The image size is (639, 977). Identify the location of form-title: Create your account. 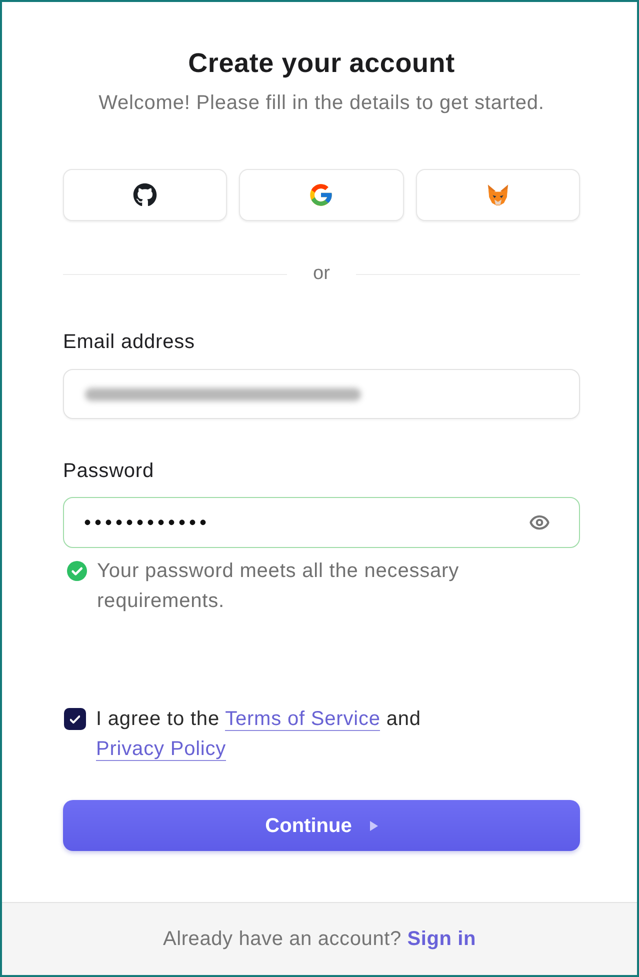
(321, 63).